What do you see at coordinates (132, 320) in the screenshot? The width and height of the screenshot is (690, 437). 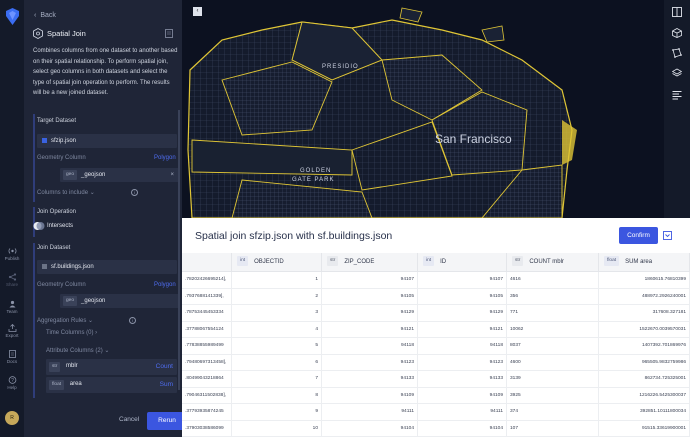 I see `info-icon: i` at bounding box center [132, 320].